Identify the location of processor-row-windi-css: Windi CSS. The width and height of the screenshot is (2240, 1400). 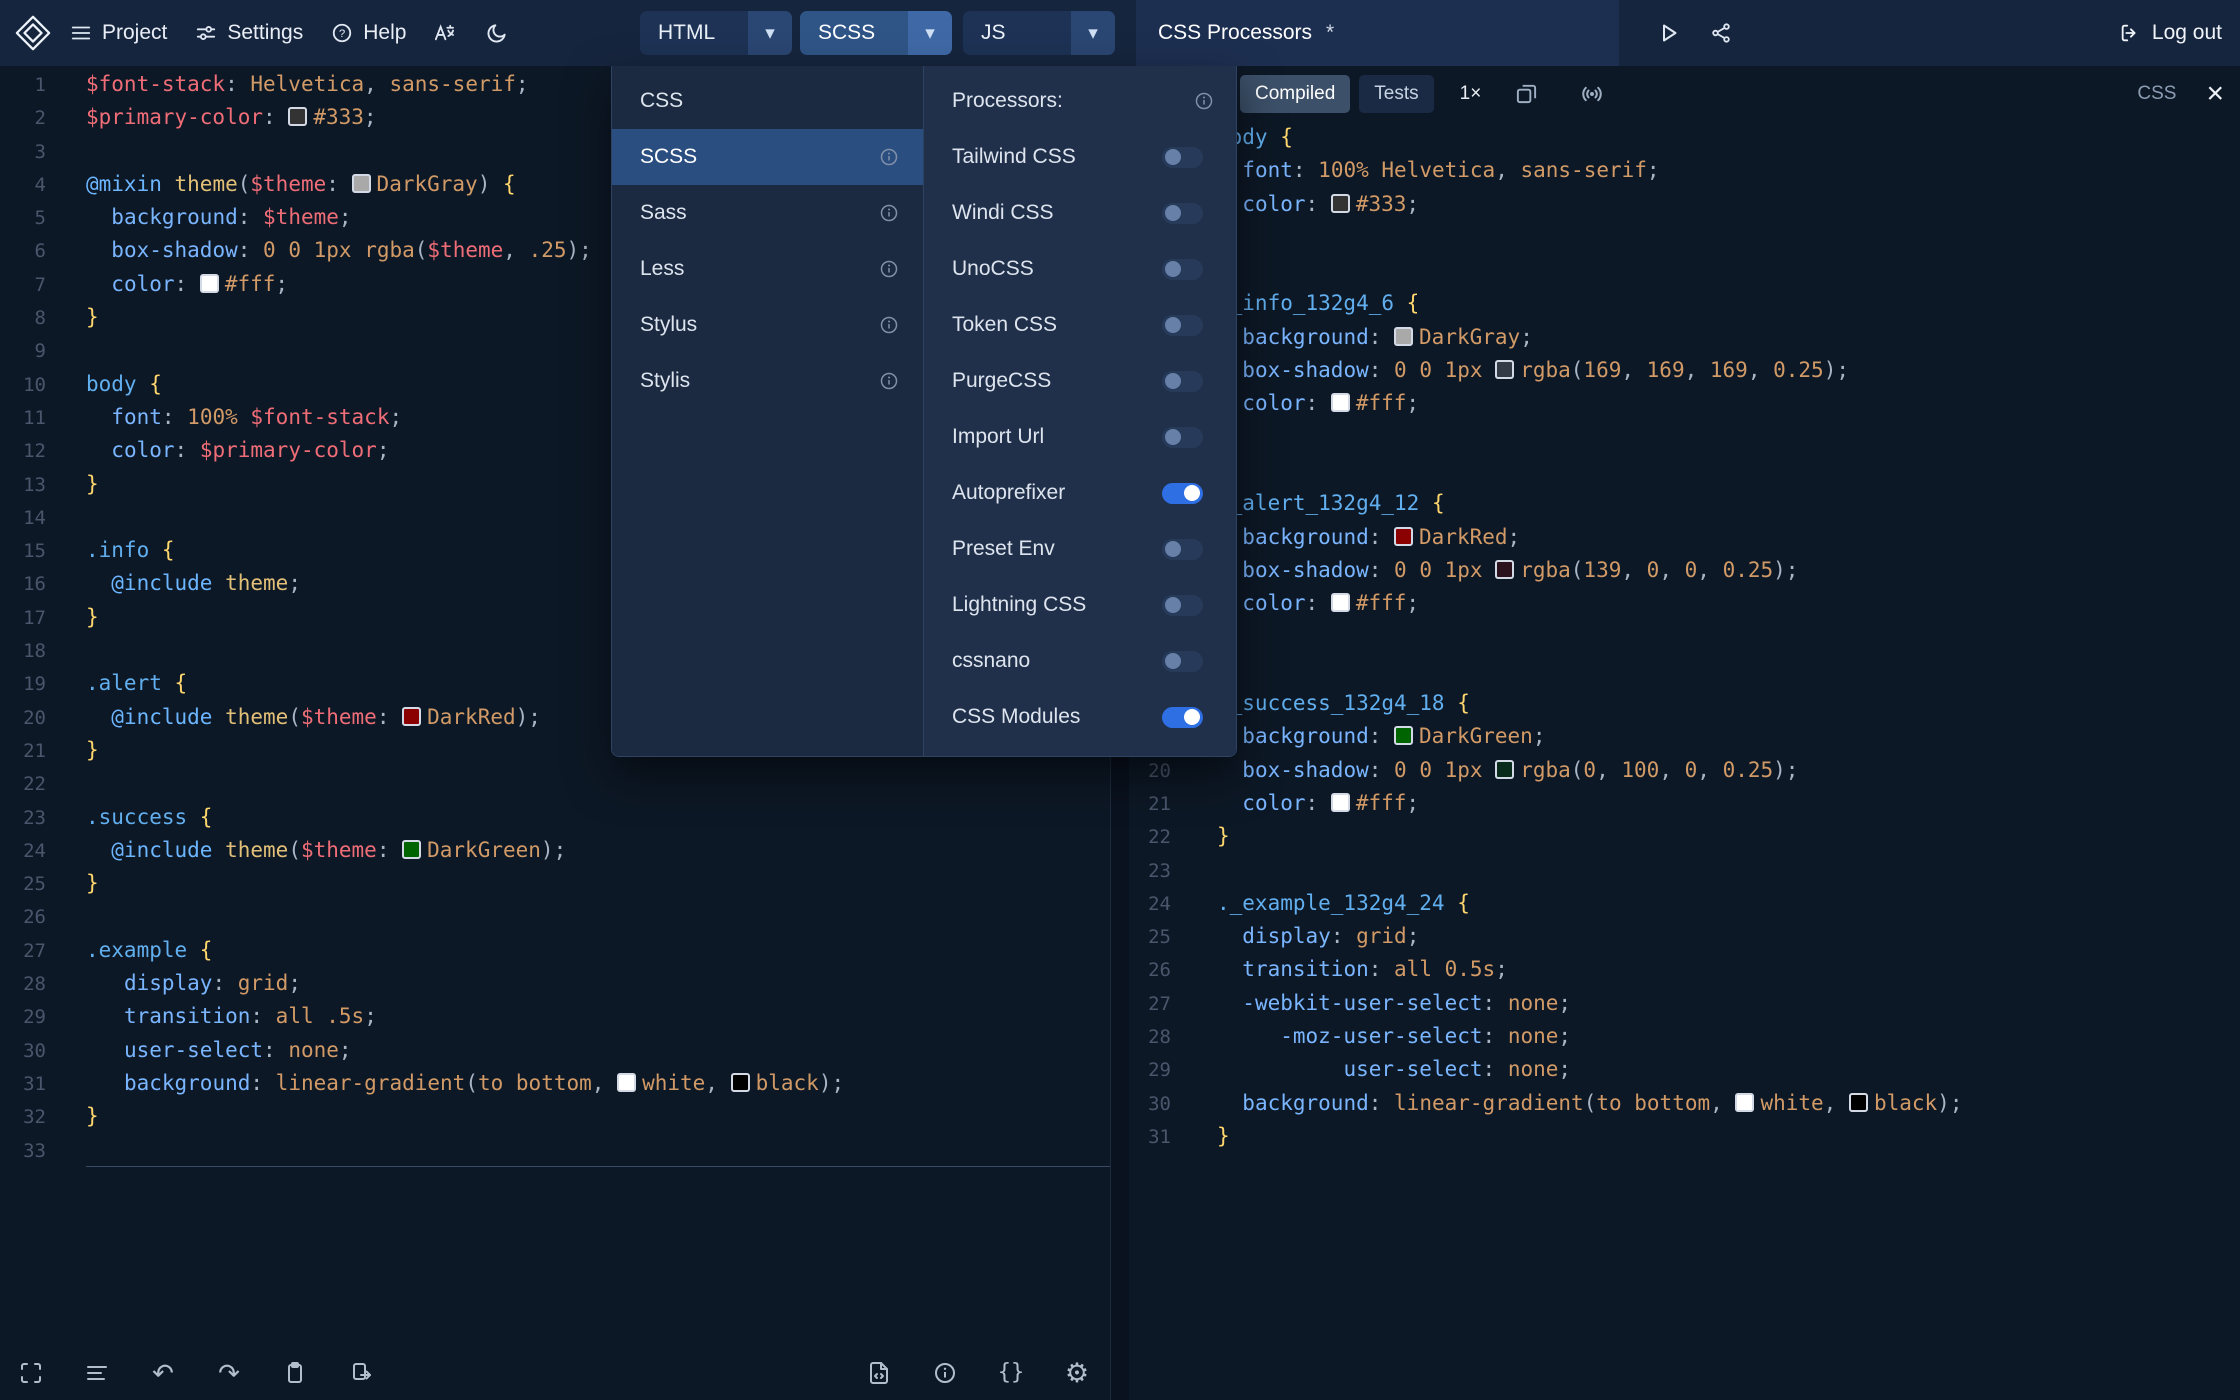
(1080, 213).